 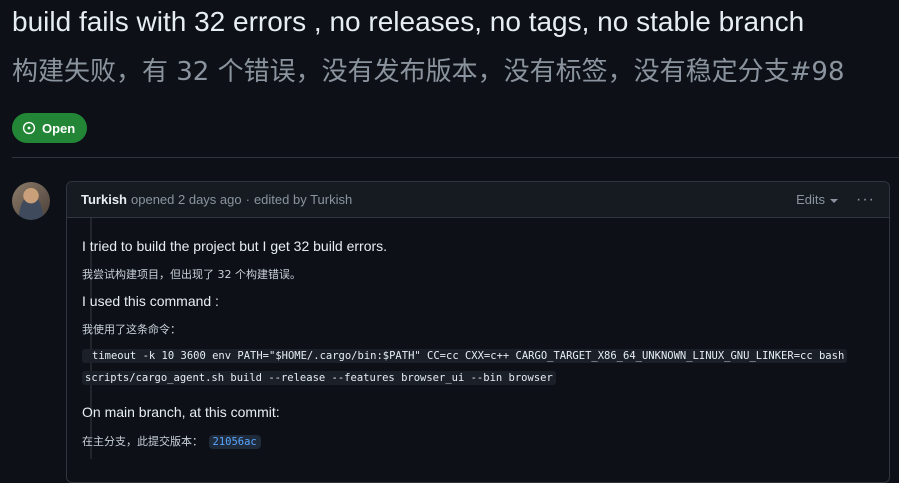 What do you see at coordinates (191, 274) in the screenshot?
I see `comment-line-1-translation: 我尝试构建项目，但出现了 32 个构建错误。` at bounding box center [191, 274].